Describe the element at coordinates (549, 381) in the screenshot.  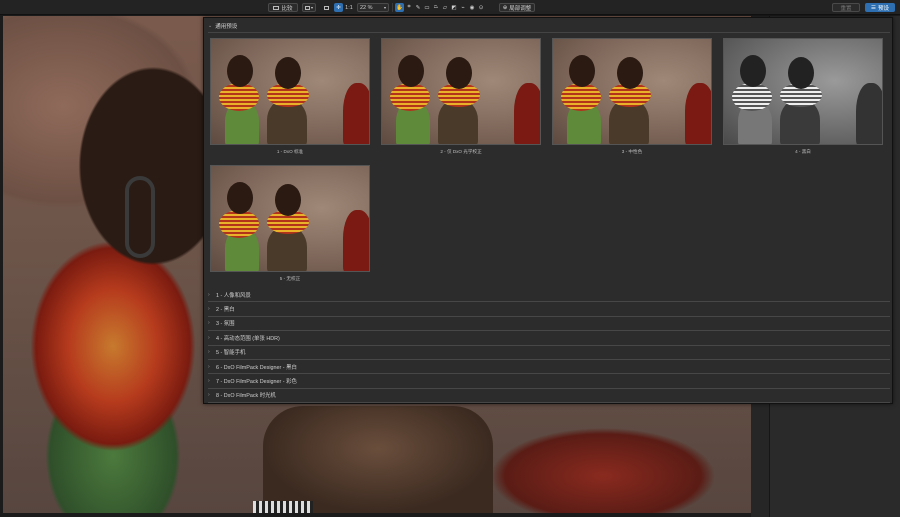
I see `preset-category-row: › 7 - DxO FilmPack Designer - 彩色` at that location.